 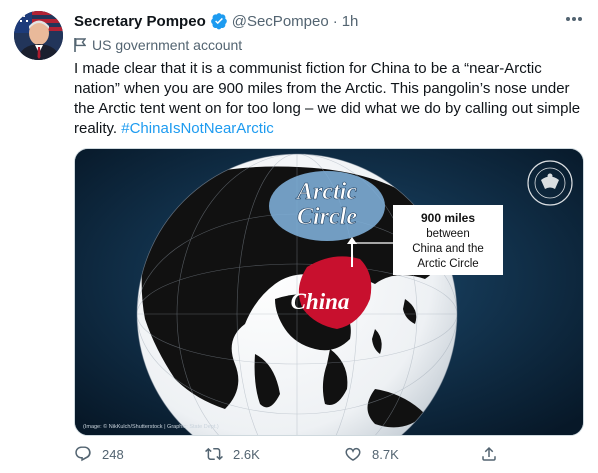 I want to click on reply-button: 248, so click(x=99, y=454).